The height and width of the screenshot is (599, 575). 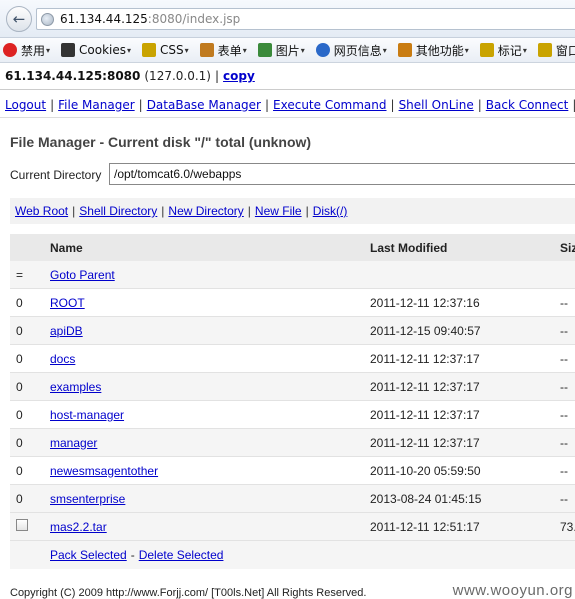 What do you see at coordinates (330, 211) in the screenshot?
I see `subnav-link: Disk(/)` at bounding box center [330, 211].